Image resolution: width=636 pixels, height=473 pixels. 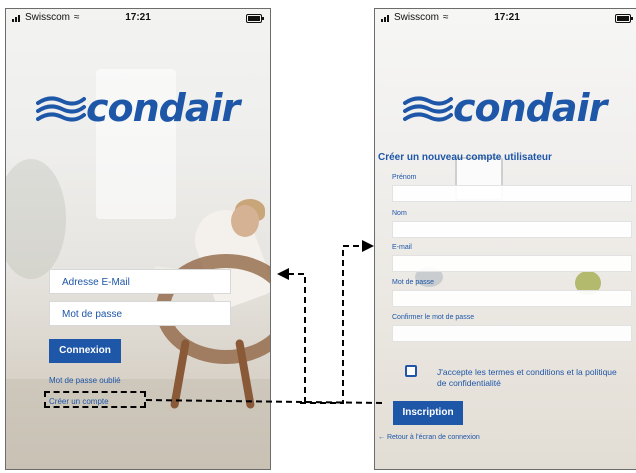 What do you see at coordinates (331, 324) in the screenshot?
I see `arrow-to-register-screen` at bounding box center [331, 324].